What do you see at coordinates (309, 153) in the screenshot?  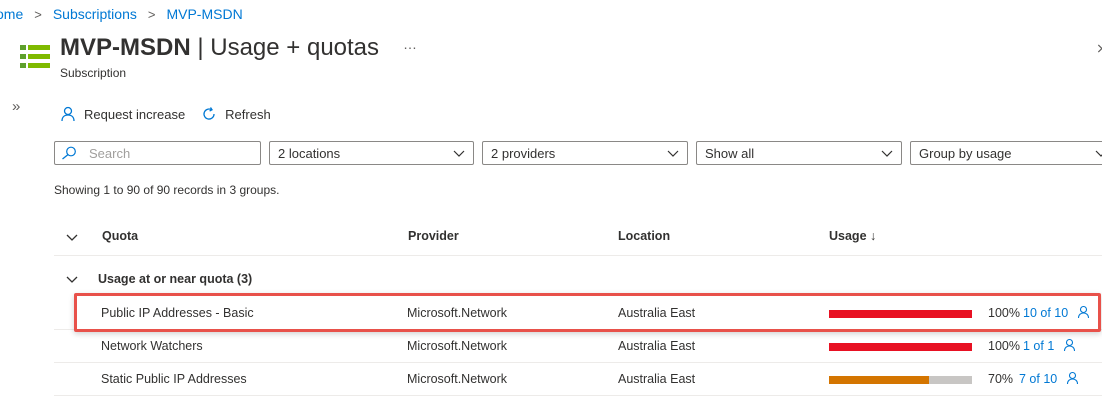 I see `locations-value: 2 locations` at bounding box center [309, 153].